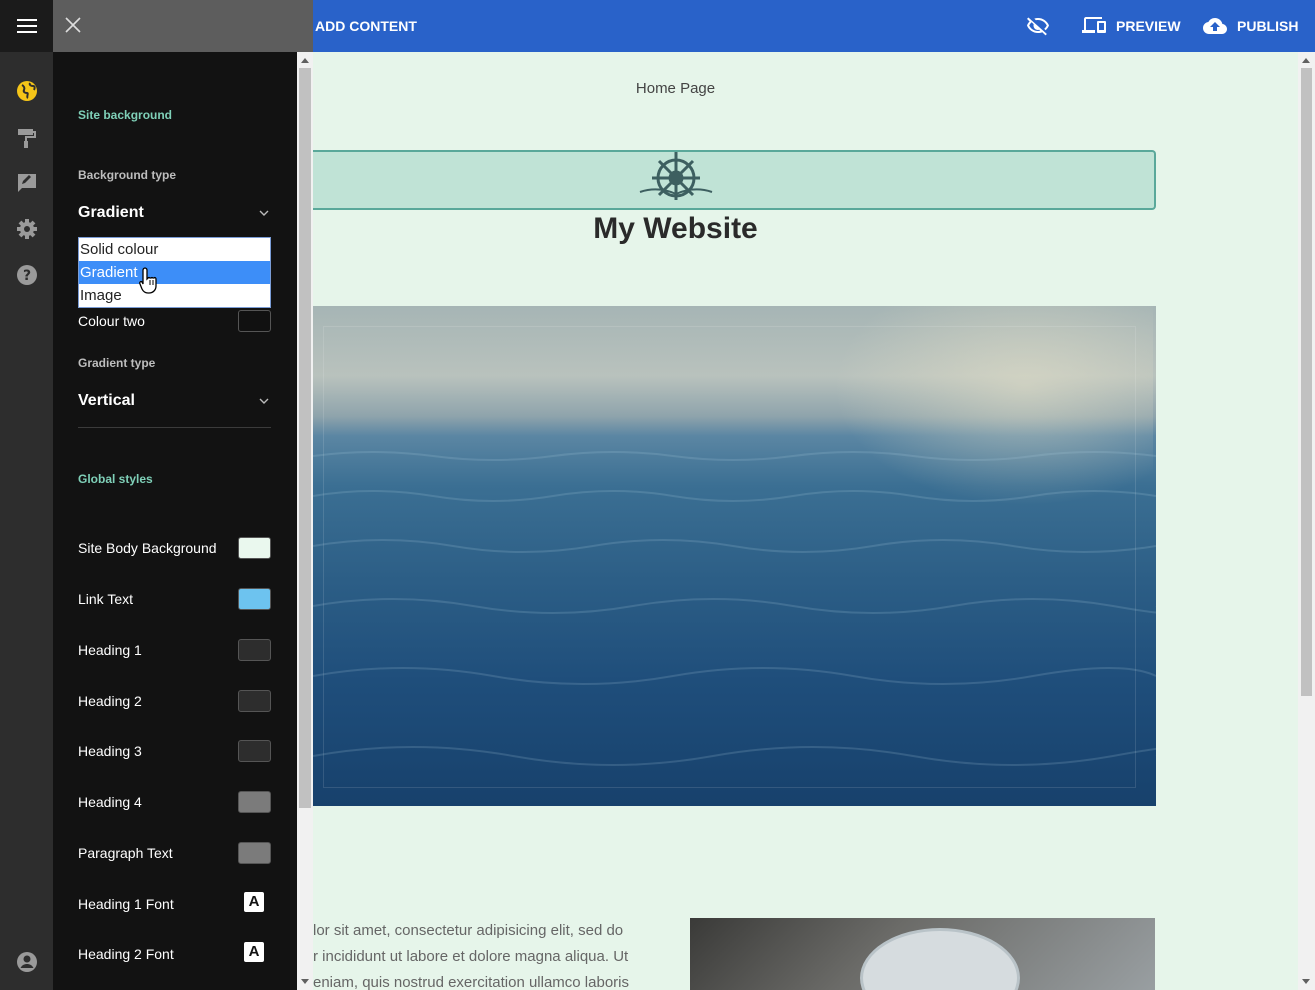 This screenshot has height=990, width=1315. I want to click on background-type-dropdown: Solid colour Gradient Image, so click(174, 272).